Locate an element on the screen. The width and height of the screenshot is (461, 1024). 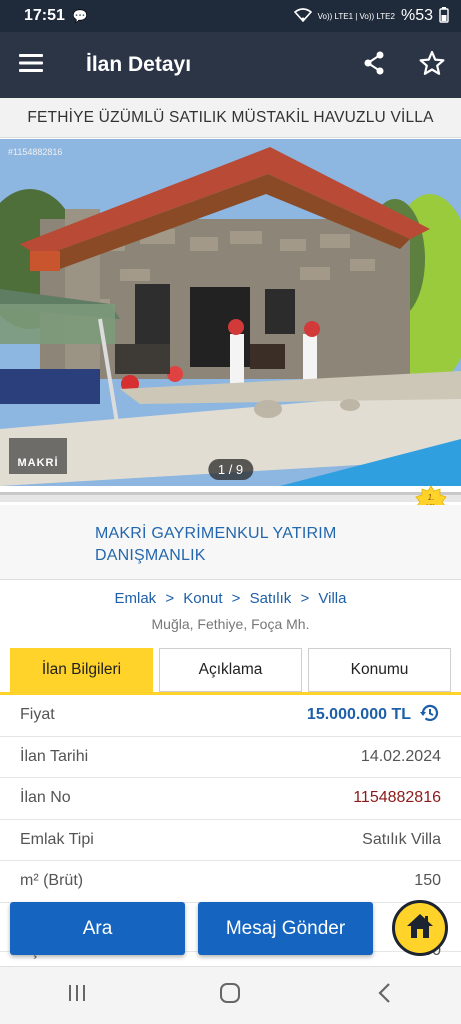
info-value: 14.02.2024 is located at coordinates (400, 756).